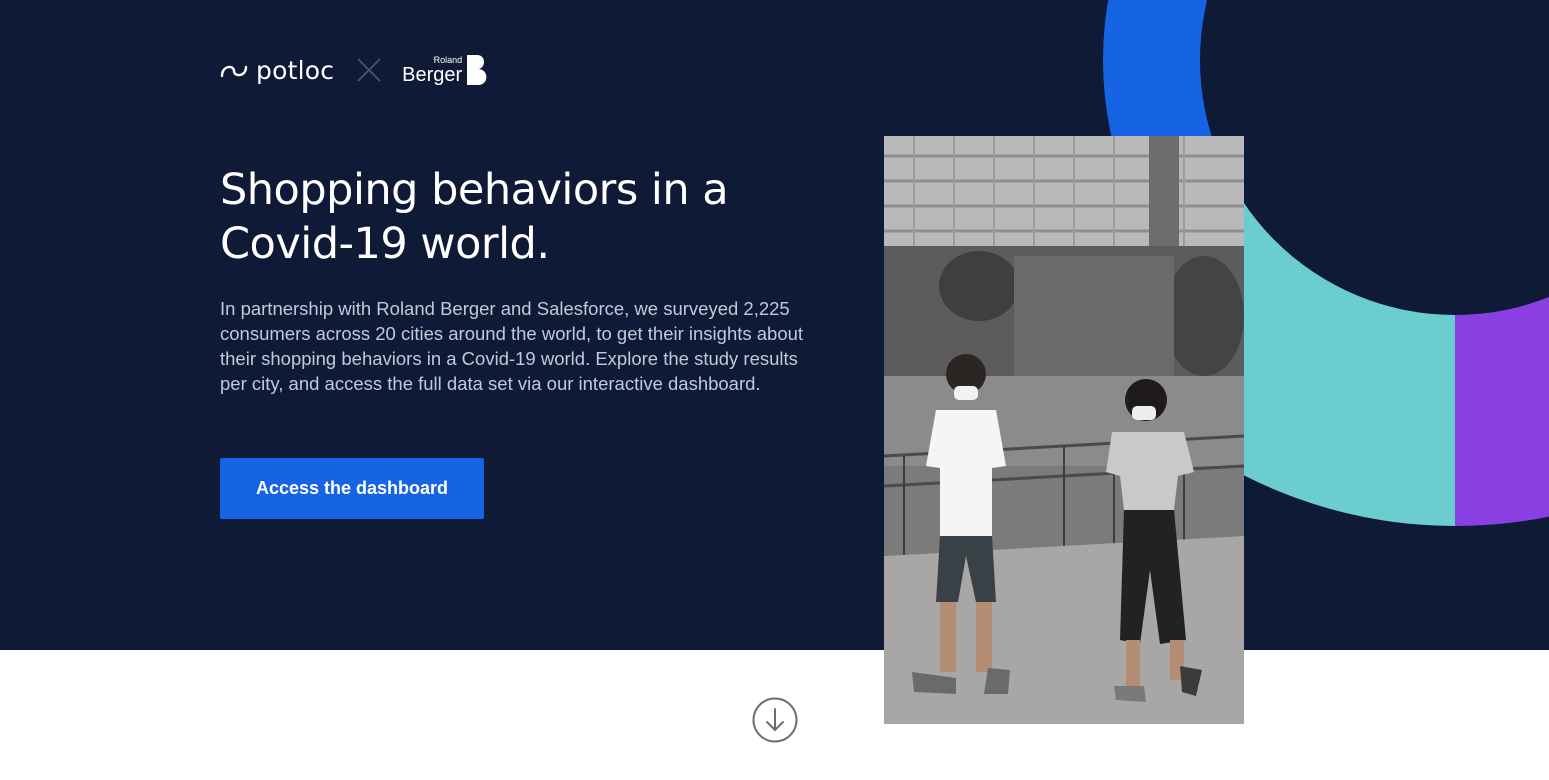  Describe the element at coordinates (369, 70) in the screenshot. I see `close-x-icon` at that location.